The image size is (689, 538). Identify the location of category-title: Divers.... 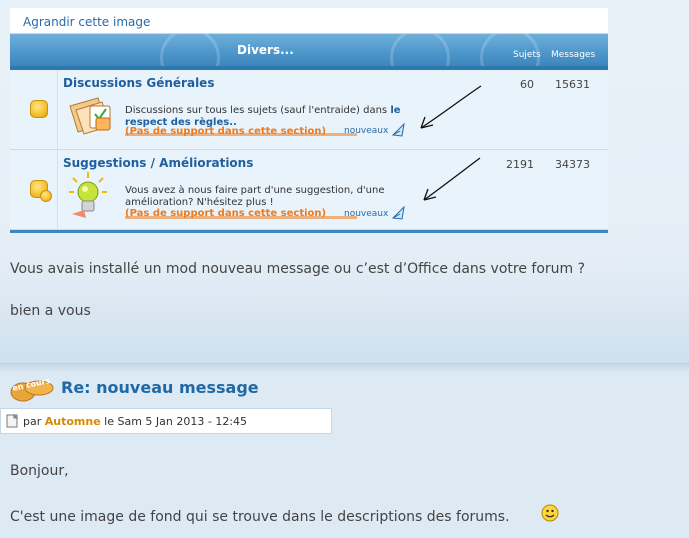
(265, 50).